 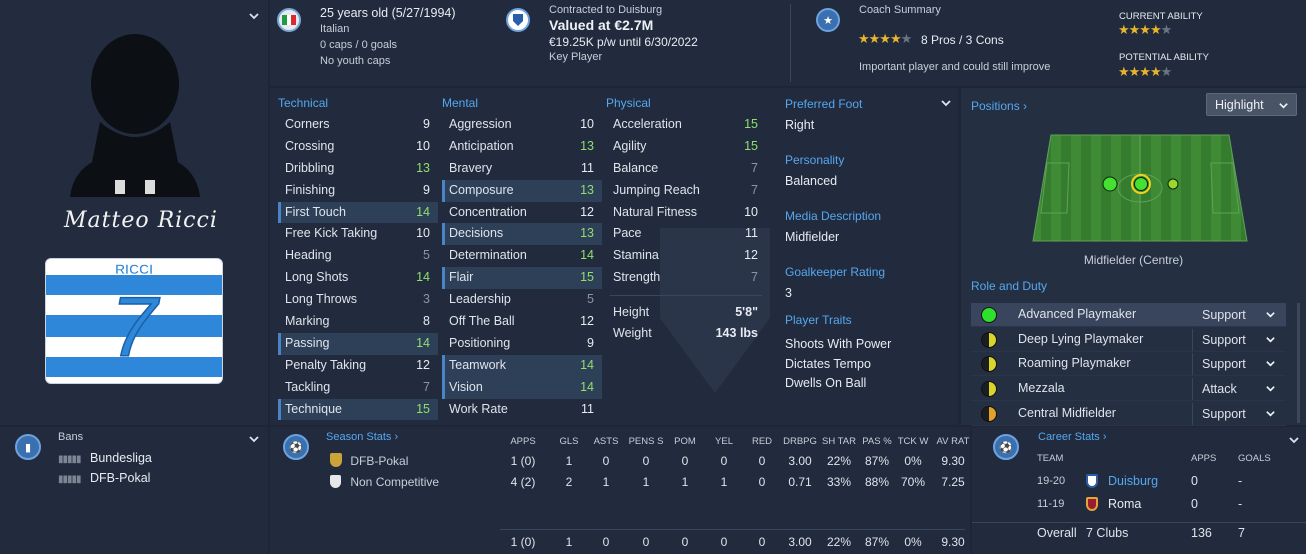 What do you see at coordinates (522, 125) in the screenshot?
I see `attribute-row: Aggression 10` at bounding box center [522, 125].